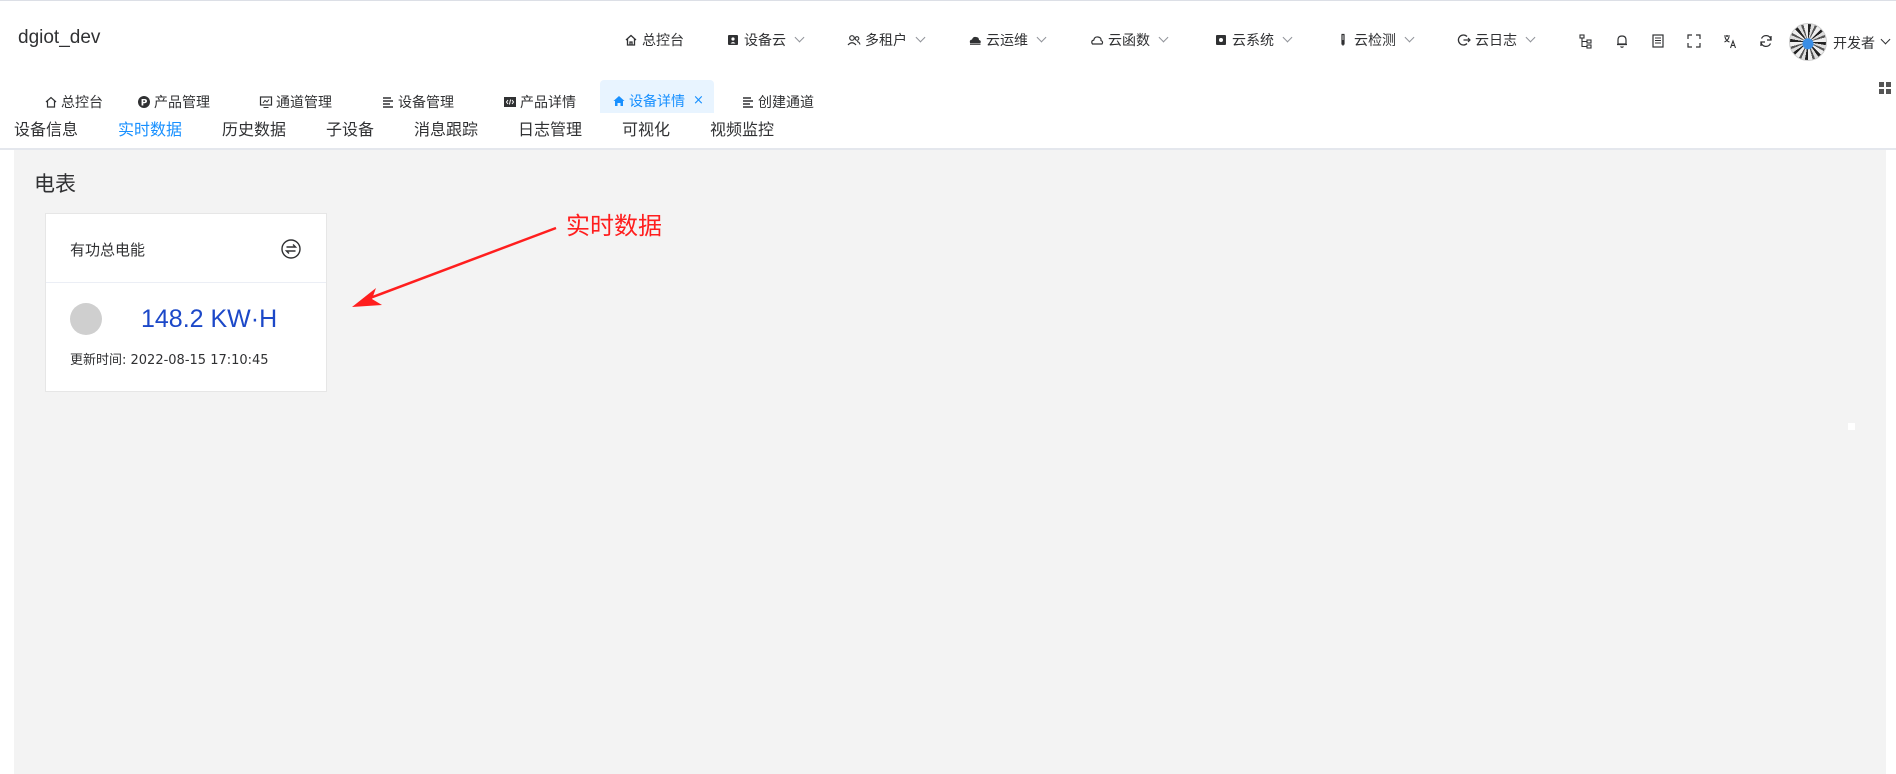  I want to click on tab-history-data: 历史数据, so click(254, 133).